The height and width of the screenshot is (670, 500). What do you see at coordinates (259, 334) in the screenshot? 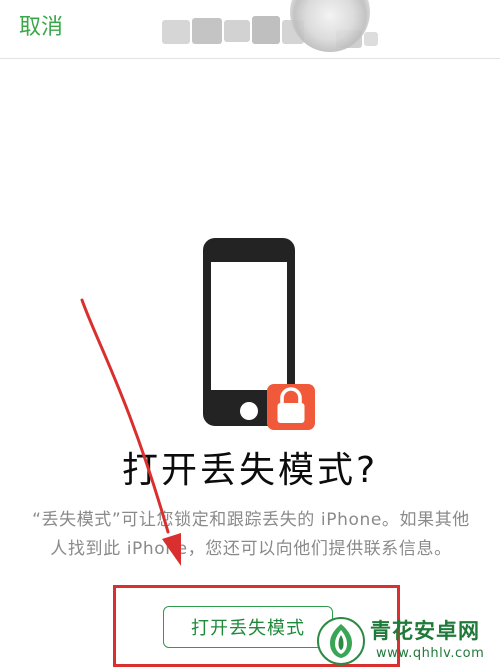
I see `iphone-icon` at bounding box center [259, 334].